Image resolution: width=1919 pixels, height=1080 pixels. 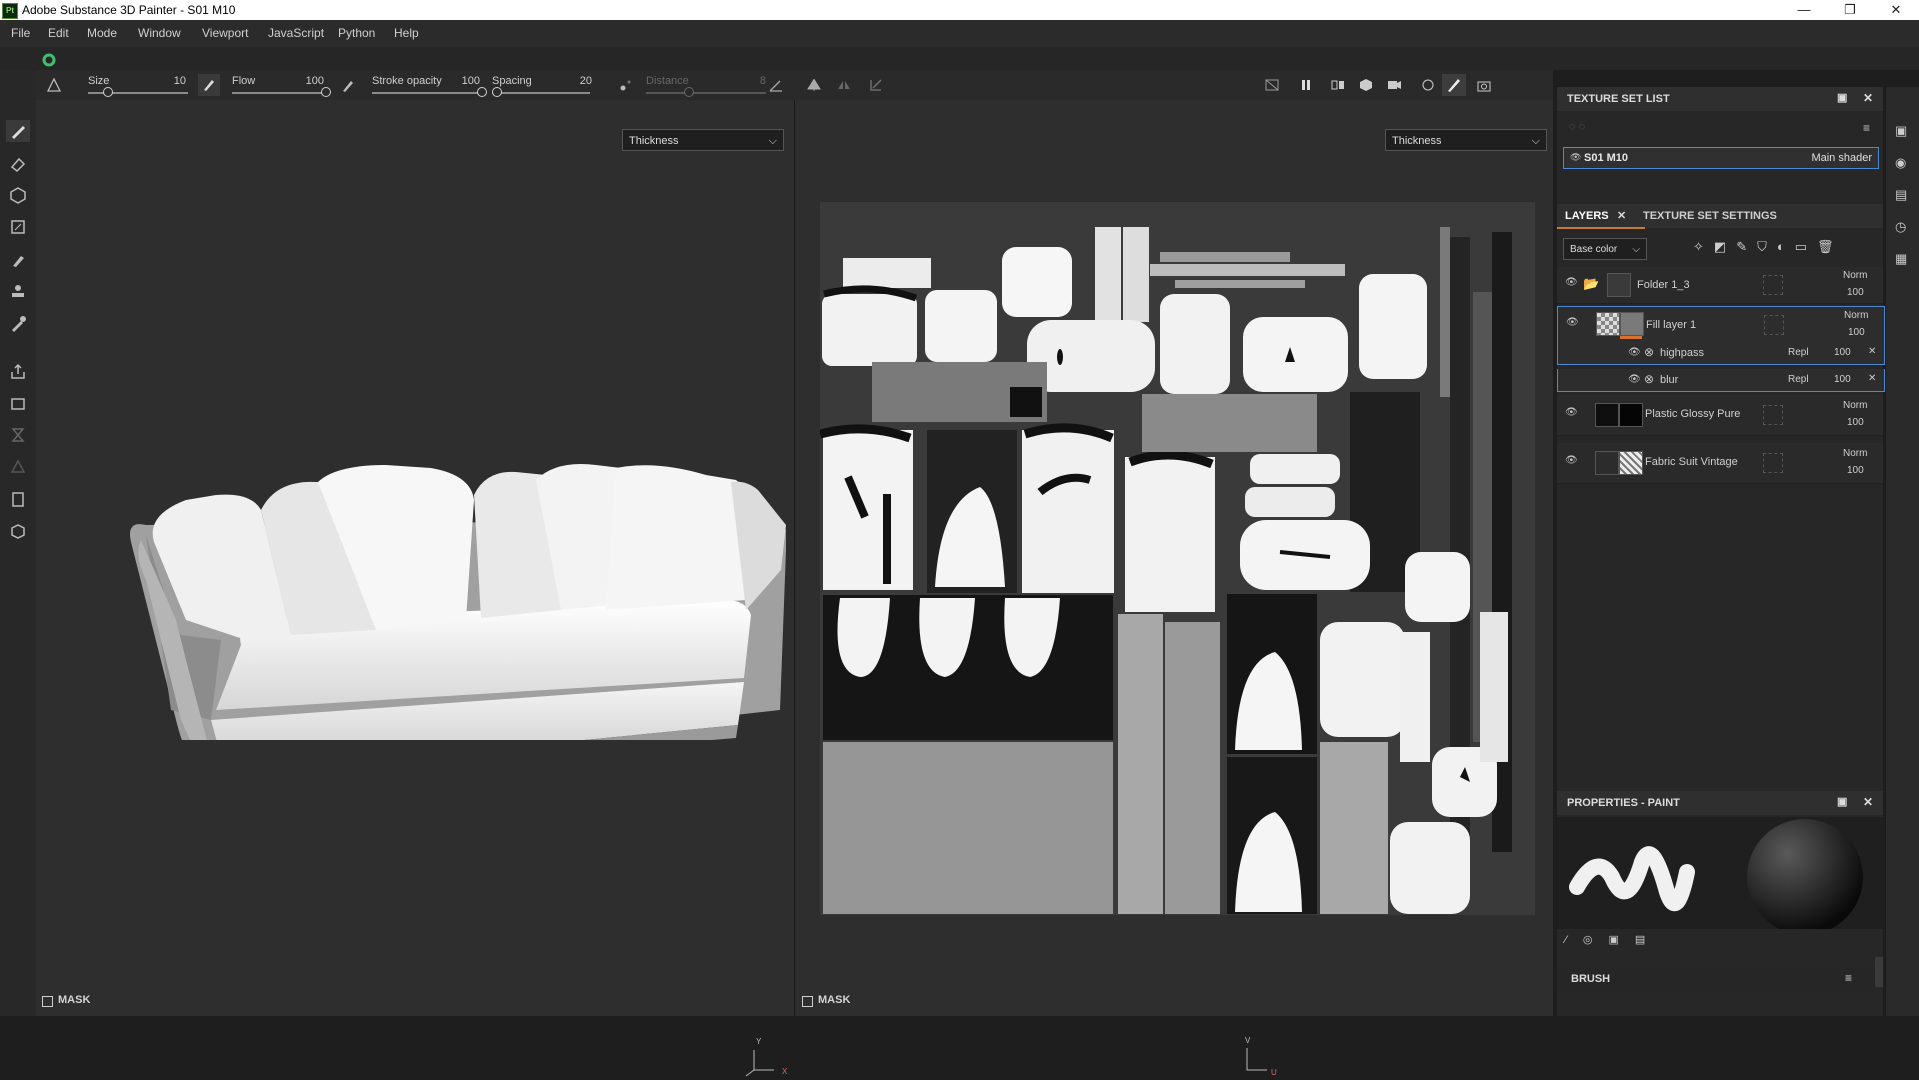 I want to click on clone-tool, so click(x=18, y=291).